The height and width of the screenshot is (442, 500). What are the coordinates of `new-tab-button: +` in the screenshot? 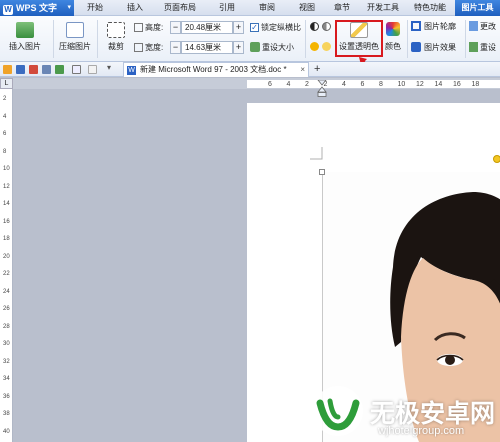 It's located at (317, 69).